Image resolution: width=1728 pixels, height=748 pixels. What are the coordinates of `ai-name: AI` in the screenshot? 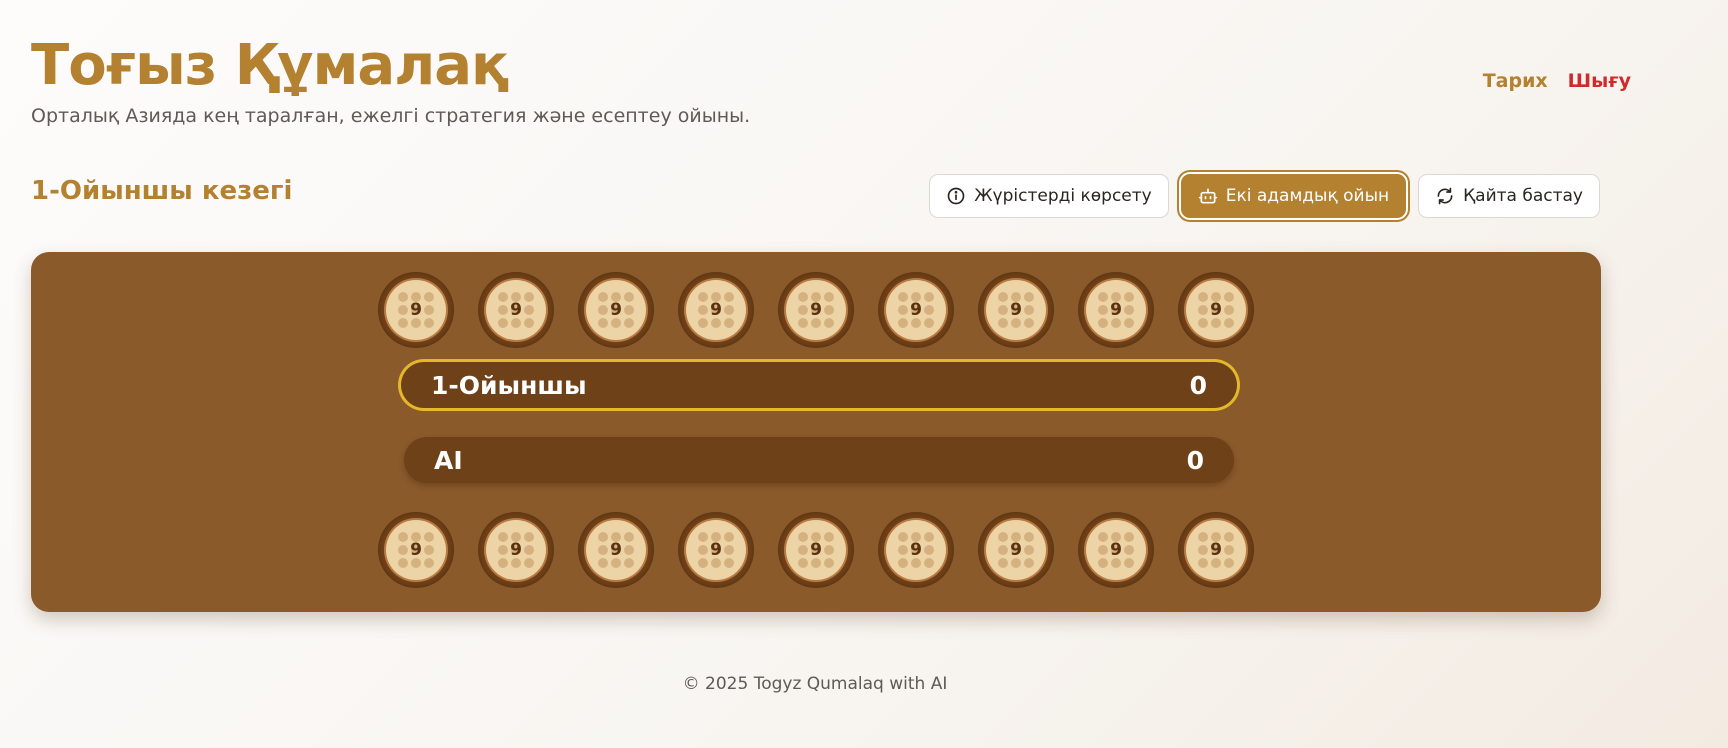 It's located at (448, 460).